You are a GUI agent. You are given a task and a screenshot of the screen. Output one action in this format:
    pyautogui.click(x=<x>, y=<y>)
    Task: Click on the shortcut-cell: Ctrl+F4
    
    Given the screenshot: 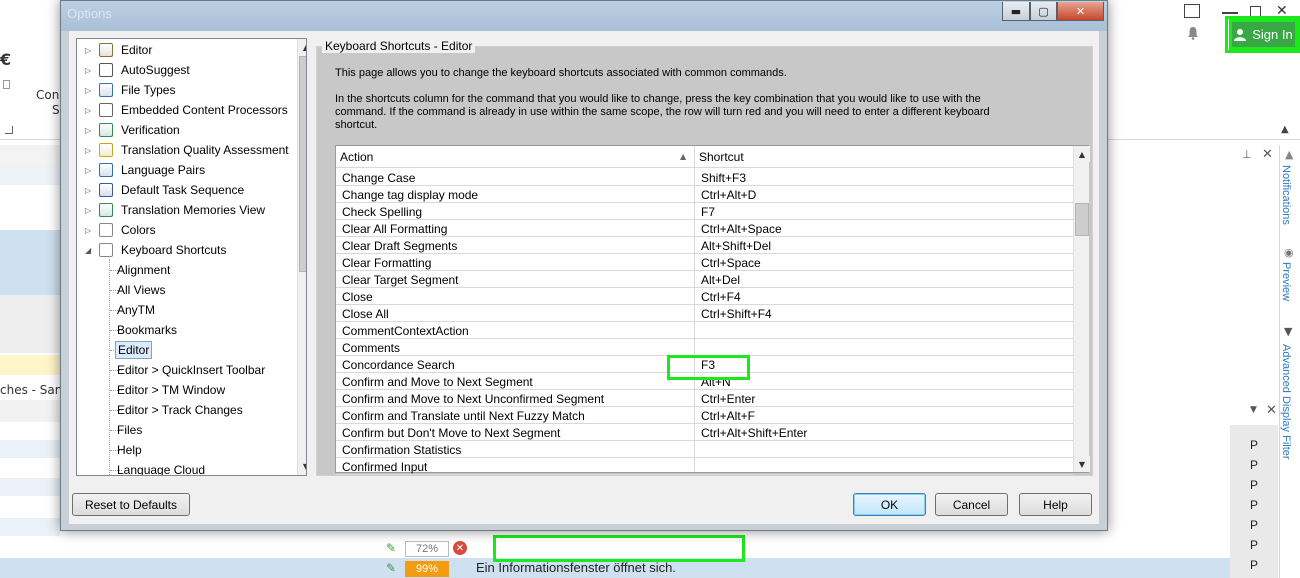 What is the action you would take?
    pyautogui.click(x=884, y=296)
    